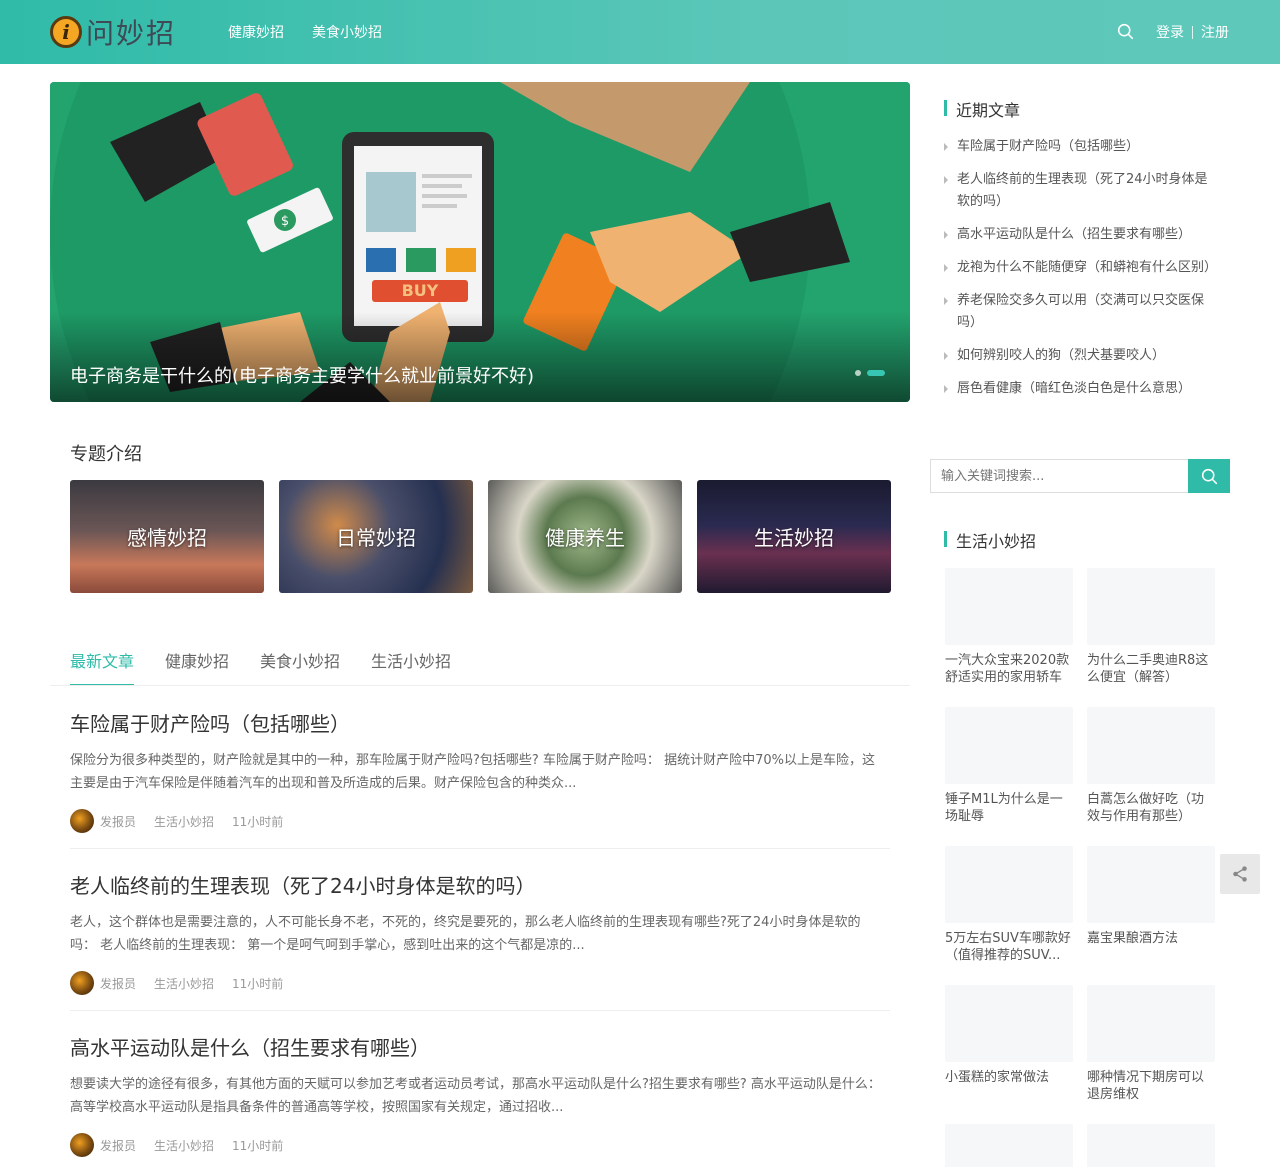  I want to click on slider-dots, so click(870, 373).